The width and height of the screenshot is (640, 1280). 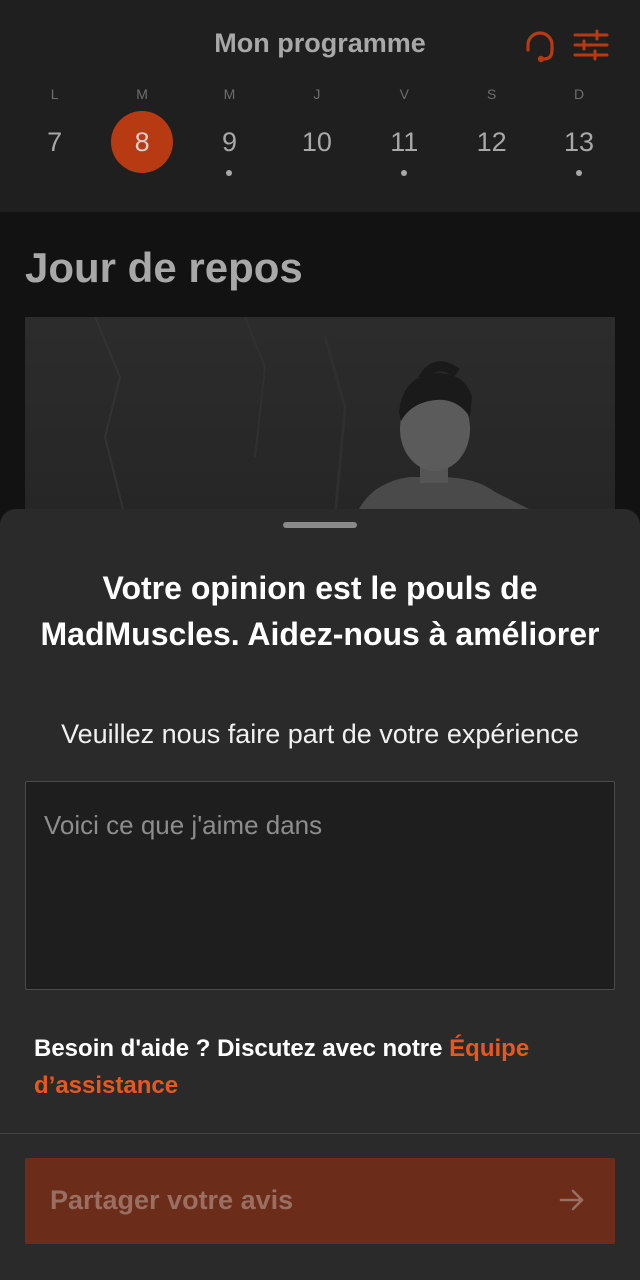 I want to click on week-calendar: L 7 M 8 M 9 J 10 V 11 S 12 D 13, so click(x=317, y=134).